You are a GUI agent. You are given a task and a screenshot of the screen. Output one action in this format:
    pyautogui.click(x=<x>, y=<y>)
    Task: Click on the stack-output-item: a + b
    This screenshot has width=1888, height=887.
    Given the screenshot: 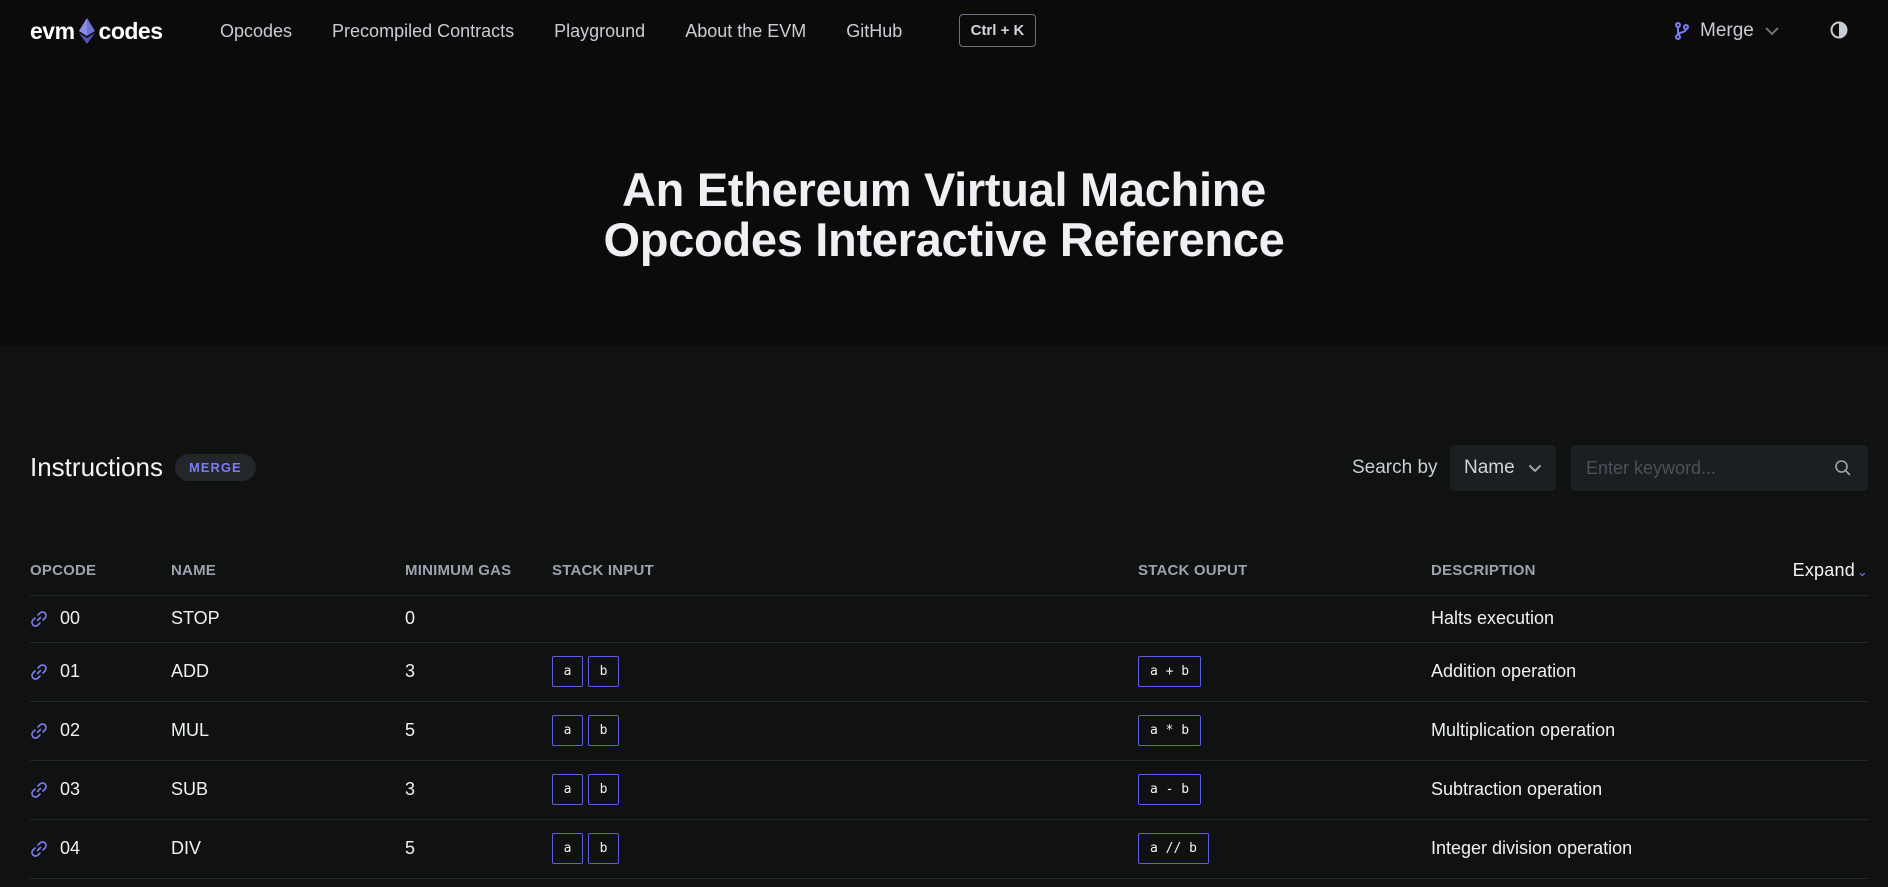 What is the action you would take?
    pyautogui.click(x=1170, y=671)
    